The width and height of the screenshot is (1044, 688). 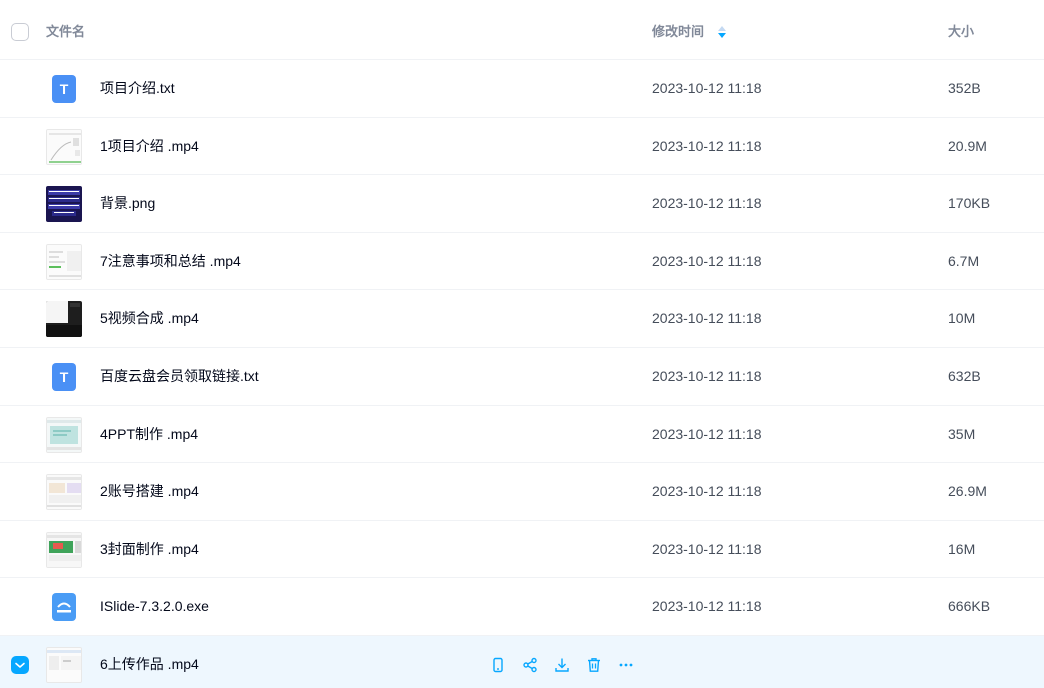 What do you see at coordinates (961, 32) in the screenshot?
I see `column-size-header: 大小` at bounding box center [961, 32].